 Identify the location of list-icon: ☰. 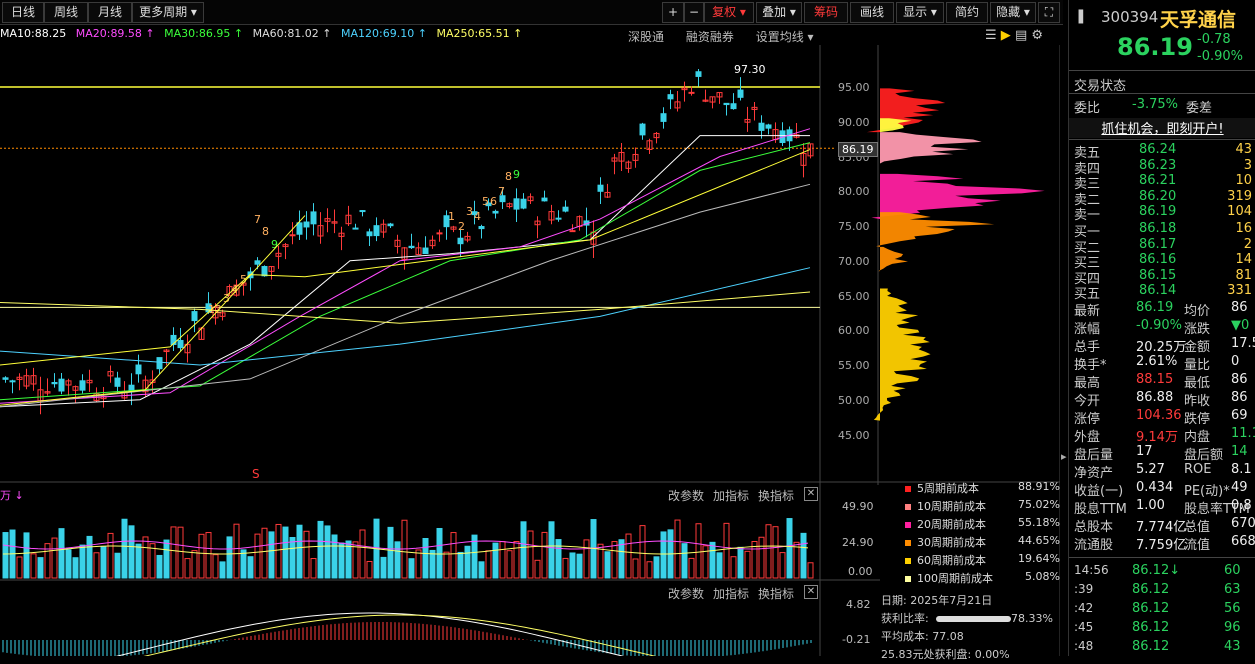
(991, 35).